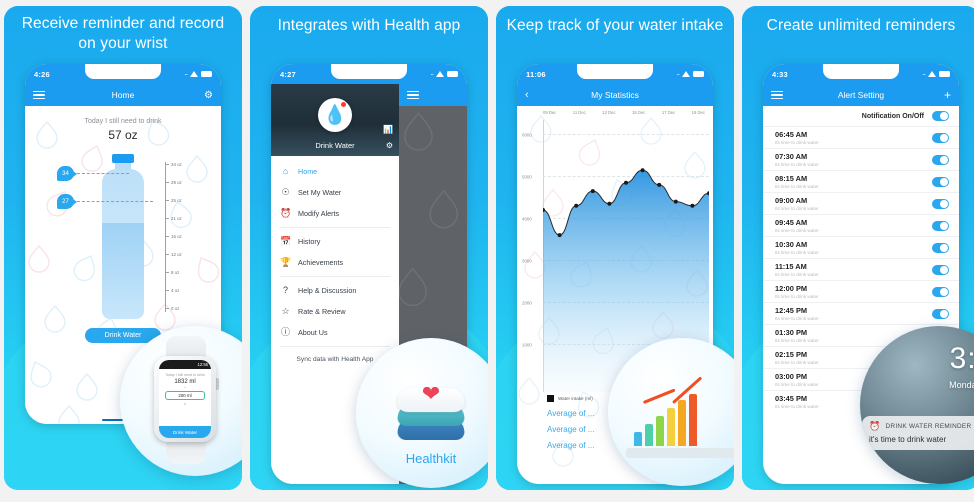 This screenshot has width=974, height=502. What do you see at coordinates (286, 213) in the screenshot?
I see `alarm-icon: ⏰` at bounding box center [286, 213].